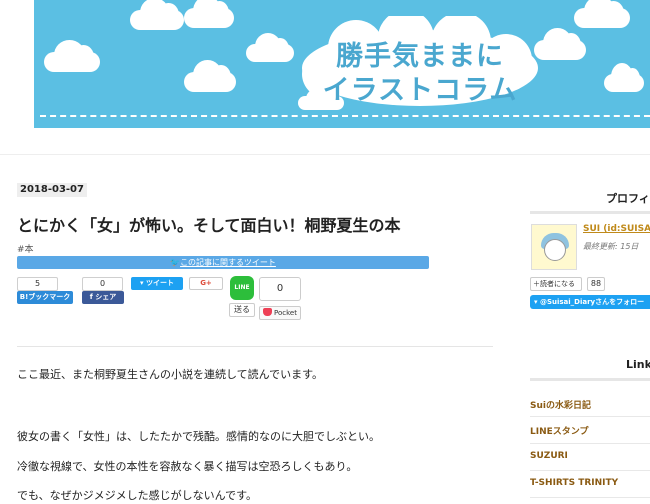  What do you see at coordinates (596, 284) in the screenshot?
I see `subscriber-count: 88` at bounding box center [596, 284].